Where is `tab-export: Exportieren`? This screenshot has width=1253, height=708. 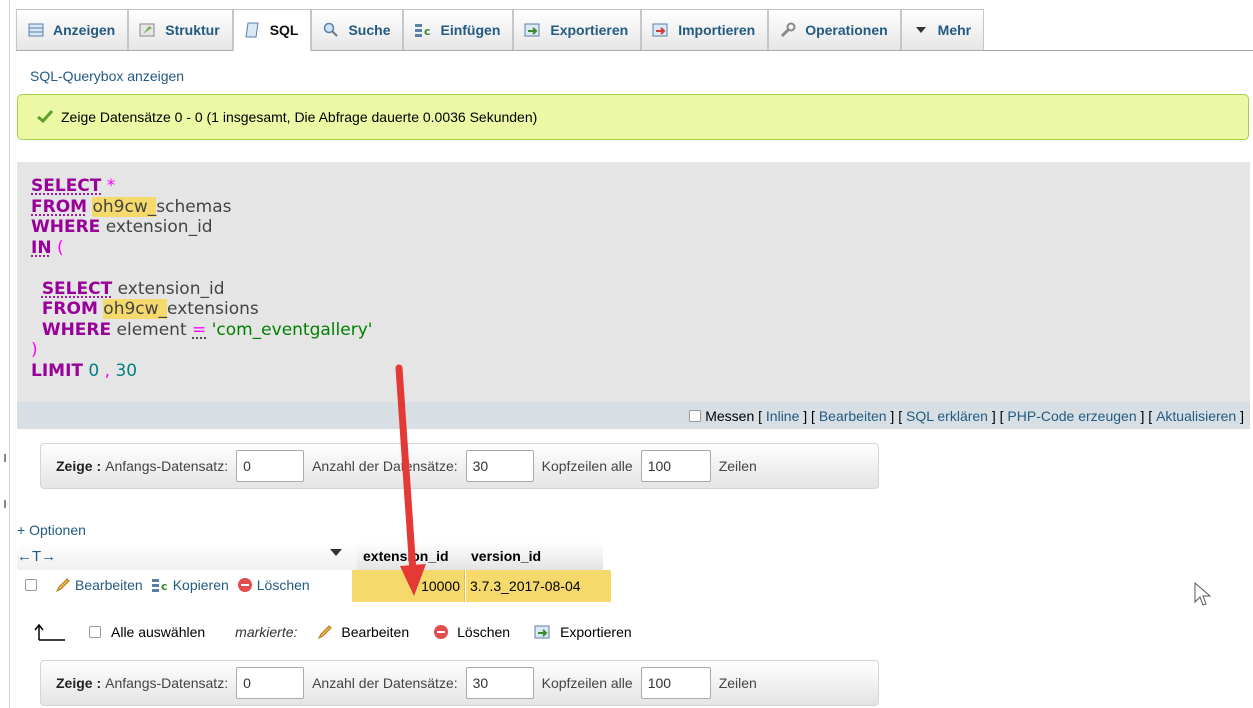 tab-export: Exportieren is located at coordinates (577, 29).